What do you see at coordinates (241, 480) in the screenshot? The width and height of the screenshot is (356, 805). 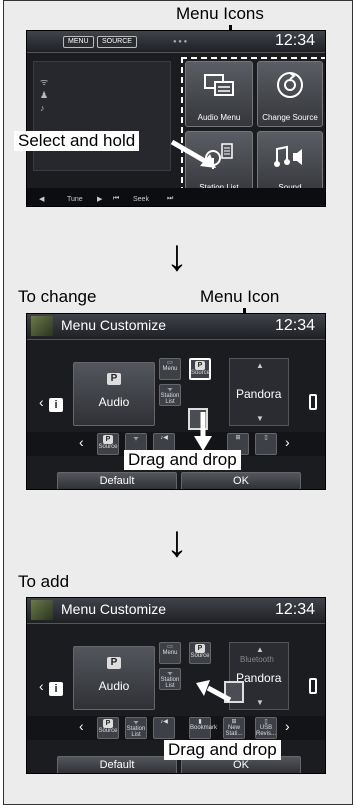 I see `ok-button: OK` at bounding box center [241, 480].